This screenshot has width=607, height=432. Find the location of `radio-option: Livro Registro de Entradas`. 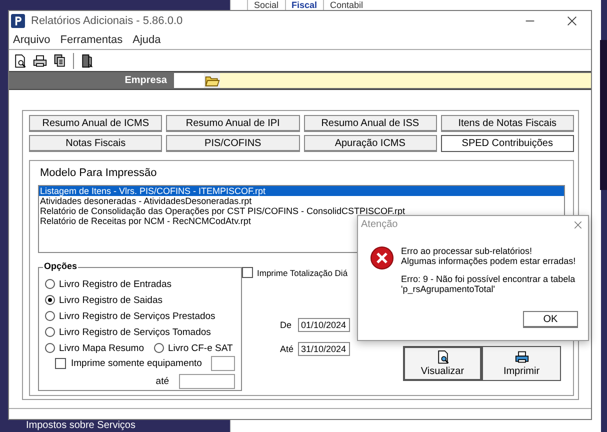

radio-option: Livro Registro de Entradas is located at coordinates (140, 284).